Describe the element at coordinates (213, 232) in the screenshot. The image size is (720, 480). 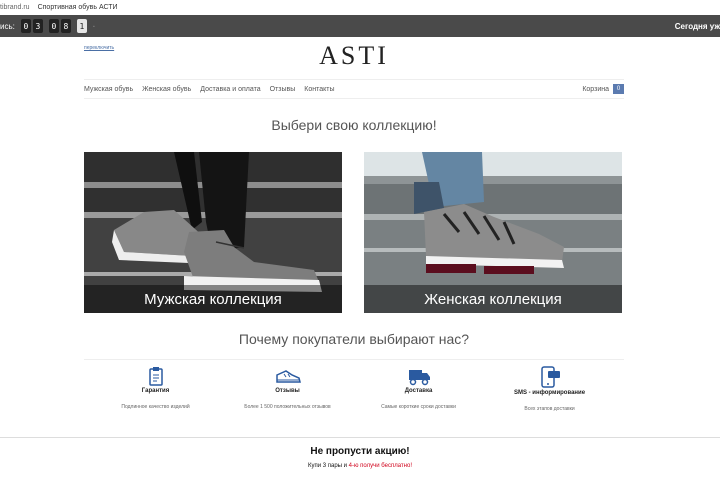
I see `men-collection-card: Мужская коллекция` at that location.